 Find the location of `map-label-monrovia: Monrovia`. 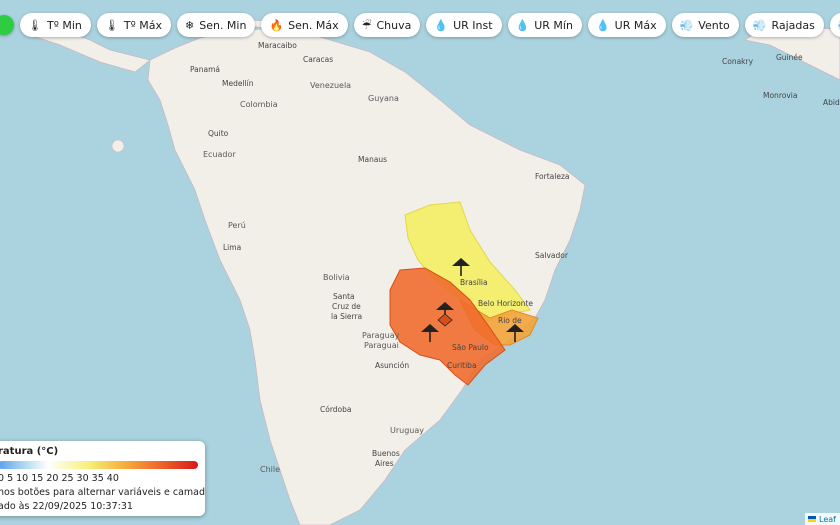

map-label-monrovia: Monrovia is located at coordinates (780, 95).